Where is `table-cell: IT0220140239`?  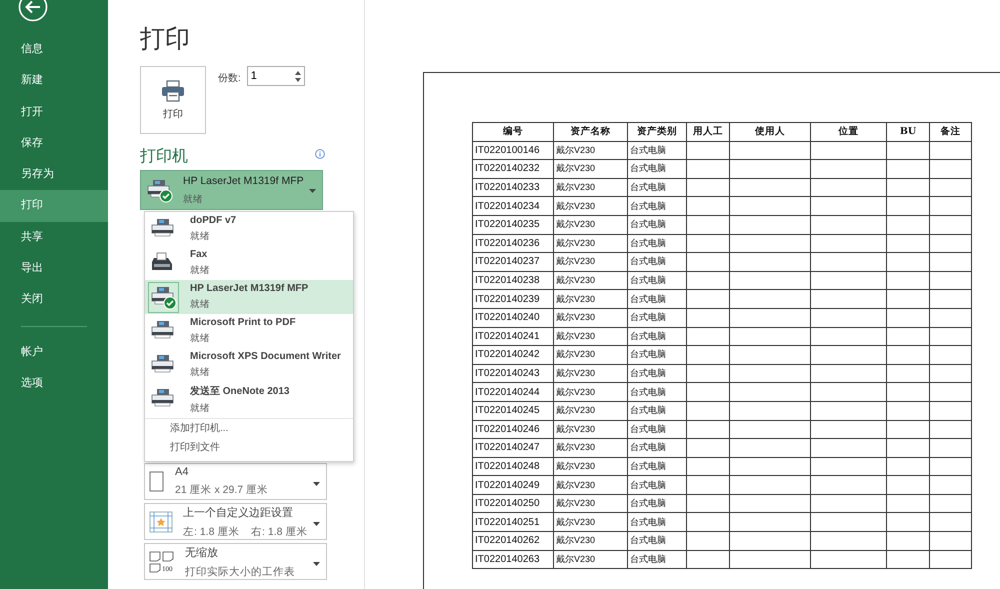 table-cell: IT0220140239 is located at coordinates (513, 299).